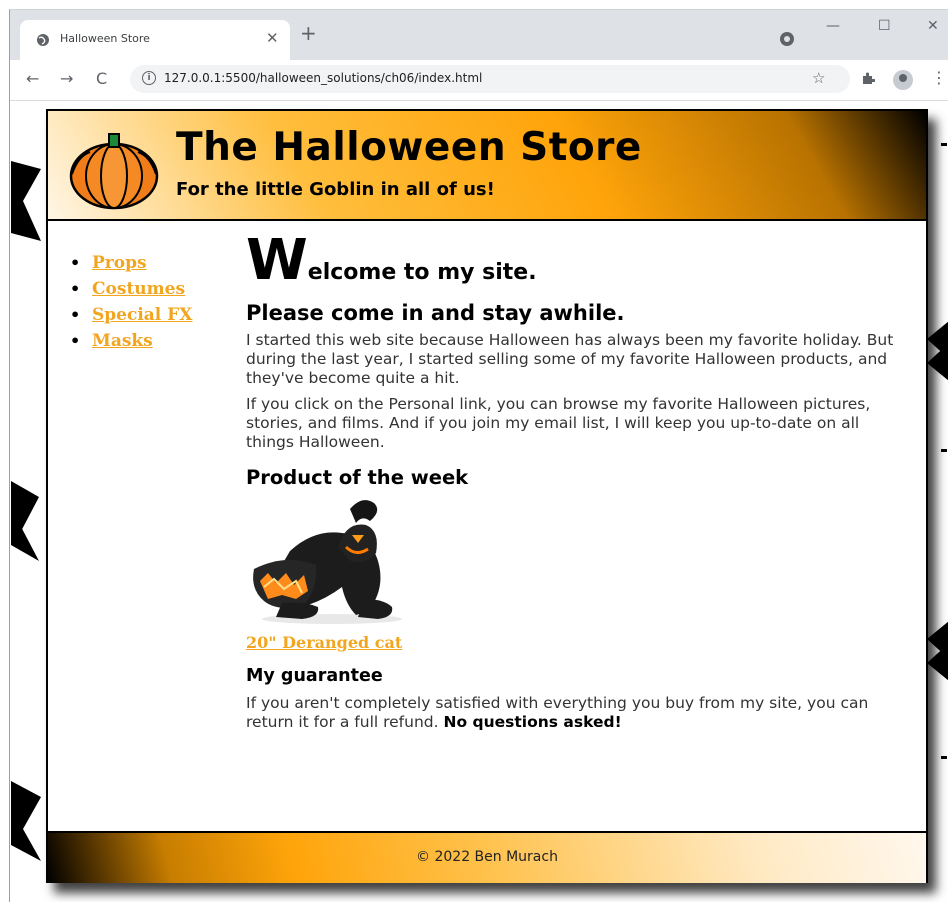  Describe the element at coordinates (142, 315) in the screenshot. I see `nav-link-special-fx: Special FX` at that location.